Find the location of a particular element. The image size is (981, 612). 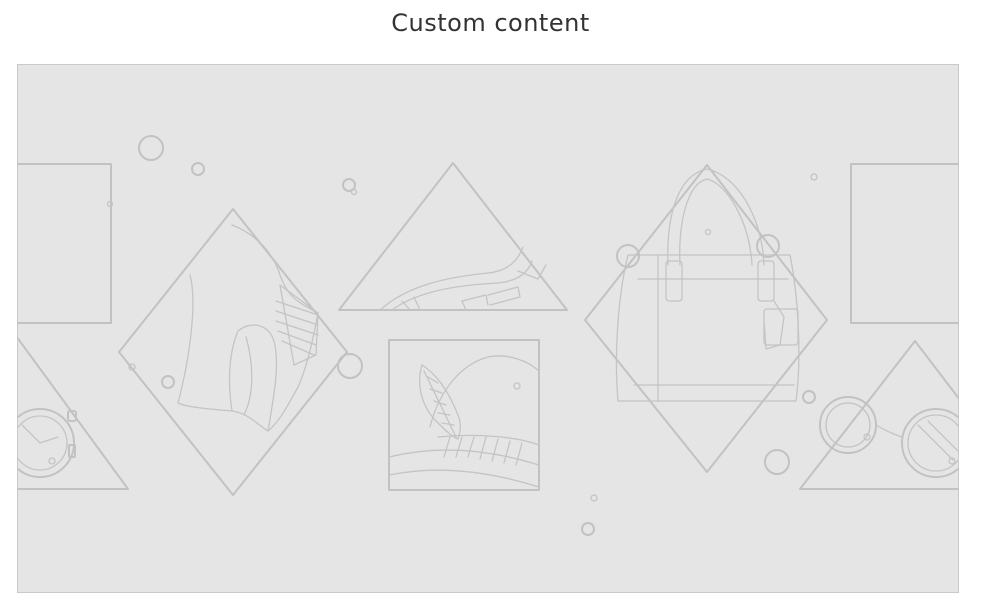

page-title: Custom content is located at coordinates (490, 23).